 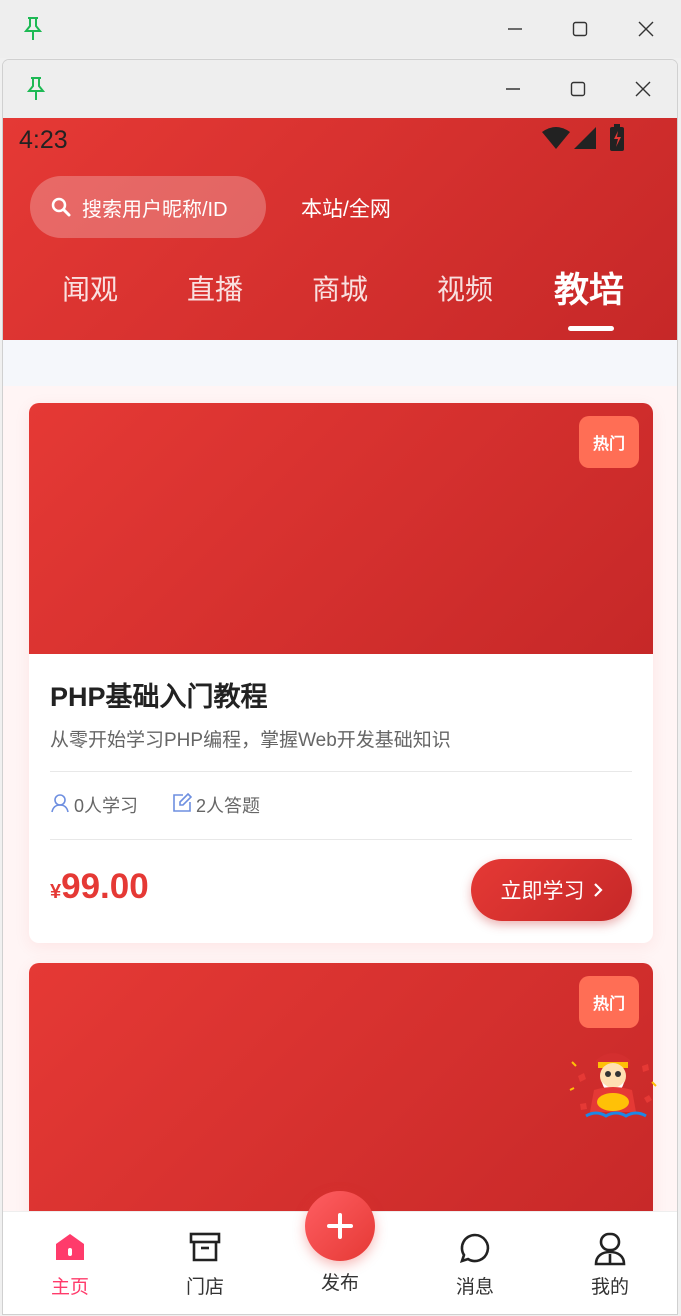 I want to click on tab-education: 教培, so click(x=589, y=287).